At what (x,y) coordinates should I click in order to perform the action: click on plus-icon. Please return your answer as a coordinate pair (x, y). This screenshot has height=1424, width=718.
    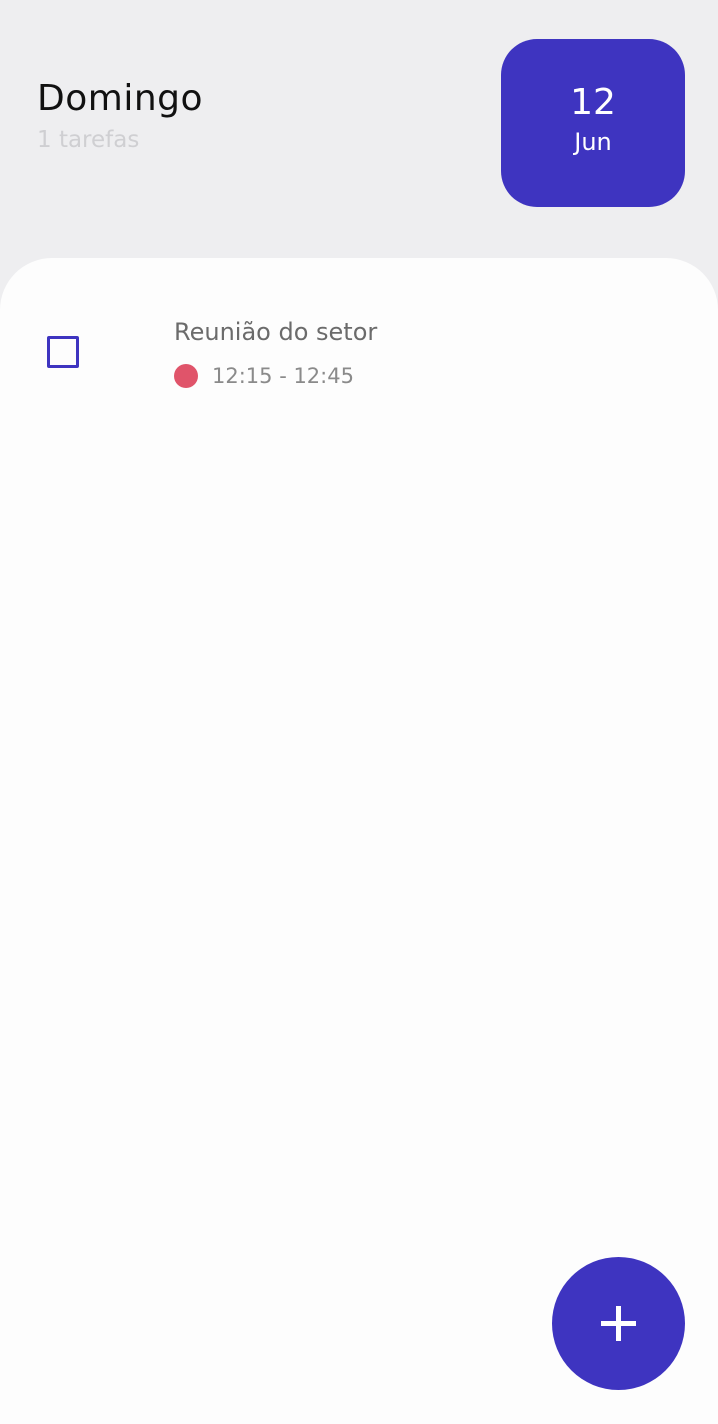
    Looking at the image, I should click on (618, 1323).